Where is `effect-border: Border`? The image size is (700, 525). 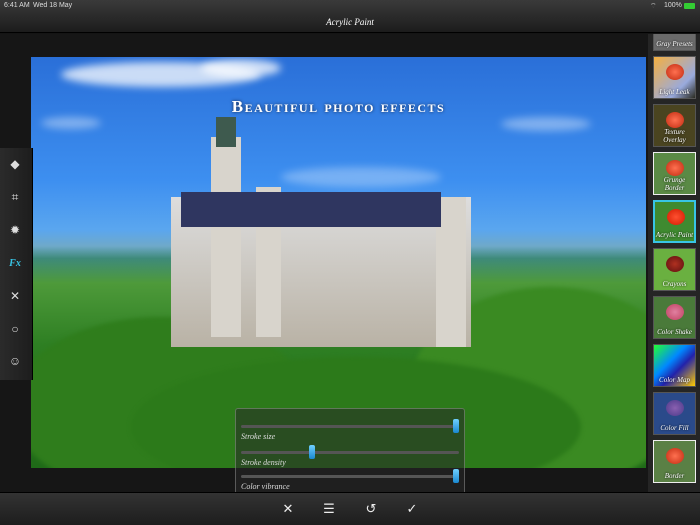 effect-border: Border is located at coordinates (674, 461).